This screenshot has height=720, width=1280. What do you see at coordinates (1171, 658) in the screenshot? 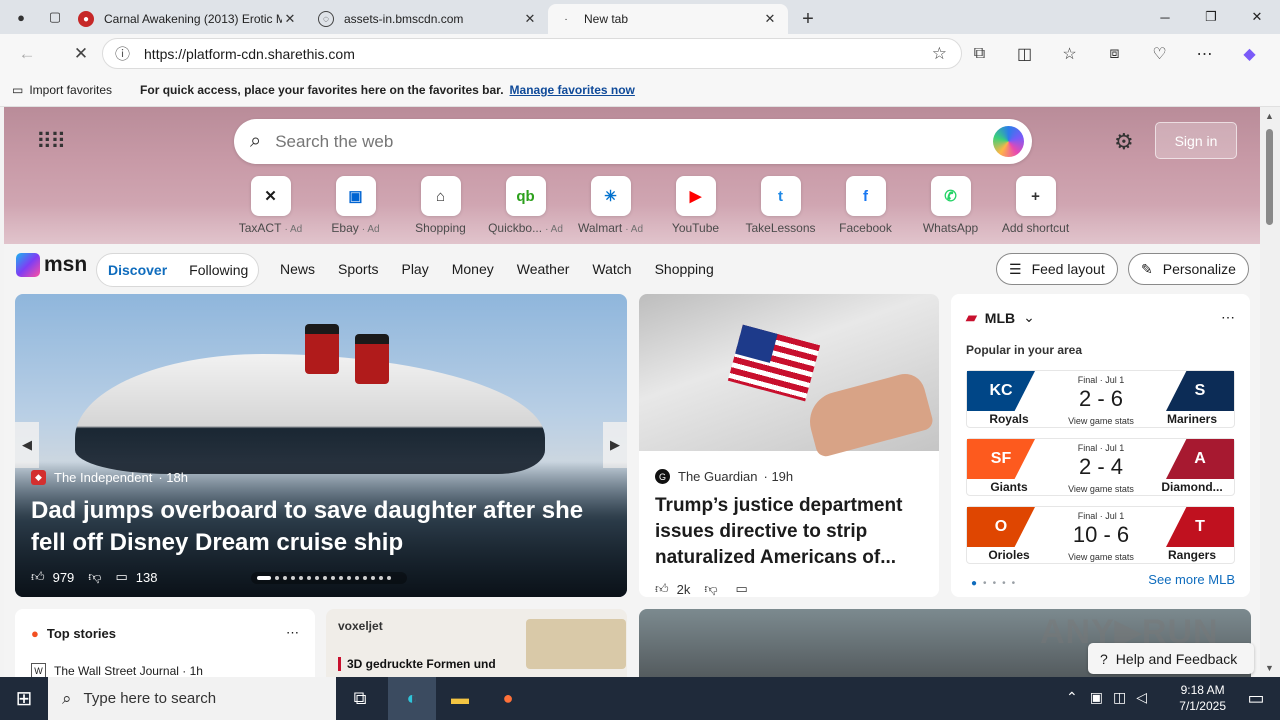
I see `help-feedback-button: ? Help and Feedback` at bounding box center [1171, 658].